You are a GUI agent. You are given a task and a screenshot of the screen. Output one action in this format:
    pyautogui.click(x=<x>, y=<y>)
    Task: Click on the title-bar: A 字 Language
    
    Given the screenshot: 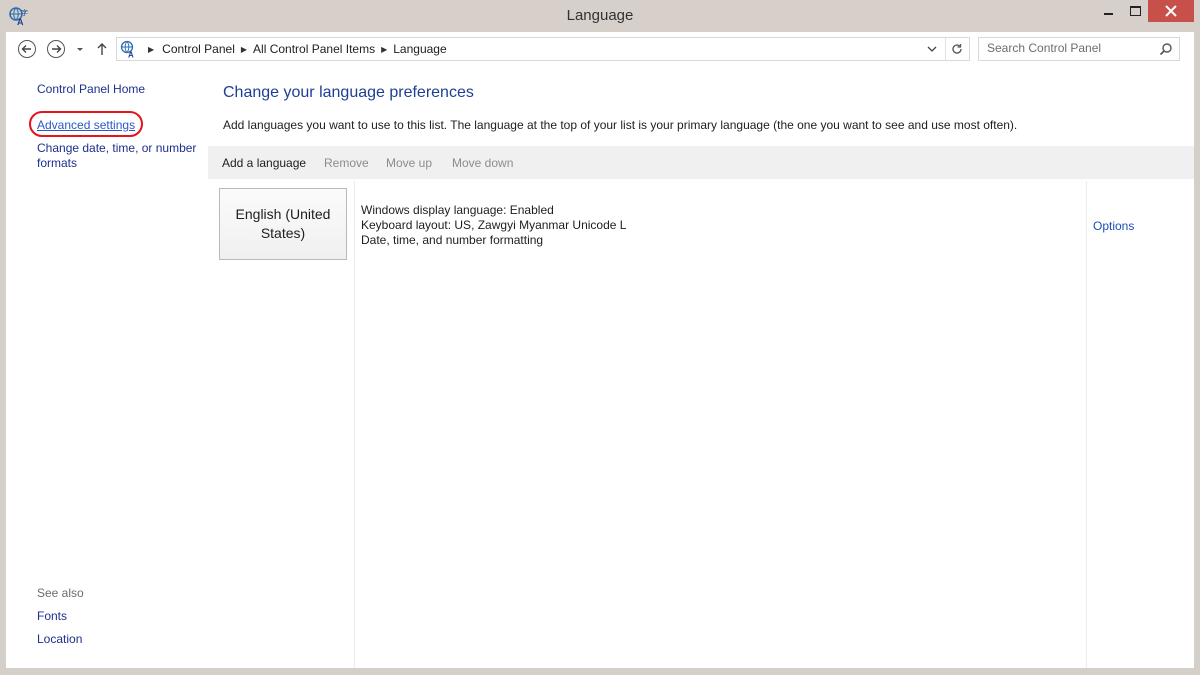 What is the action you would take?
    pyautogui.click(x=600, y=16)
    